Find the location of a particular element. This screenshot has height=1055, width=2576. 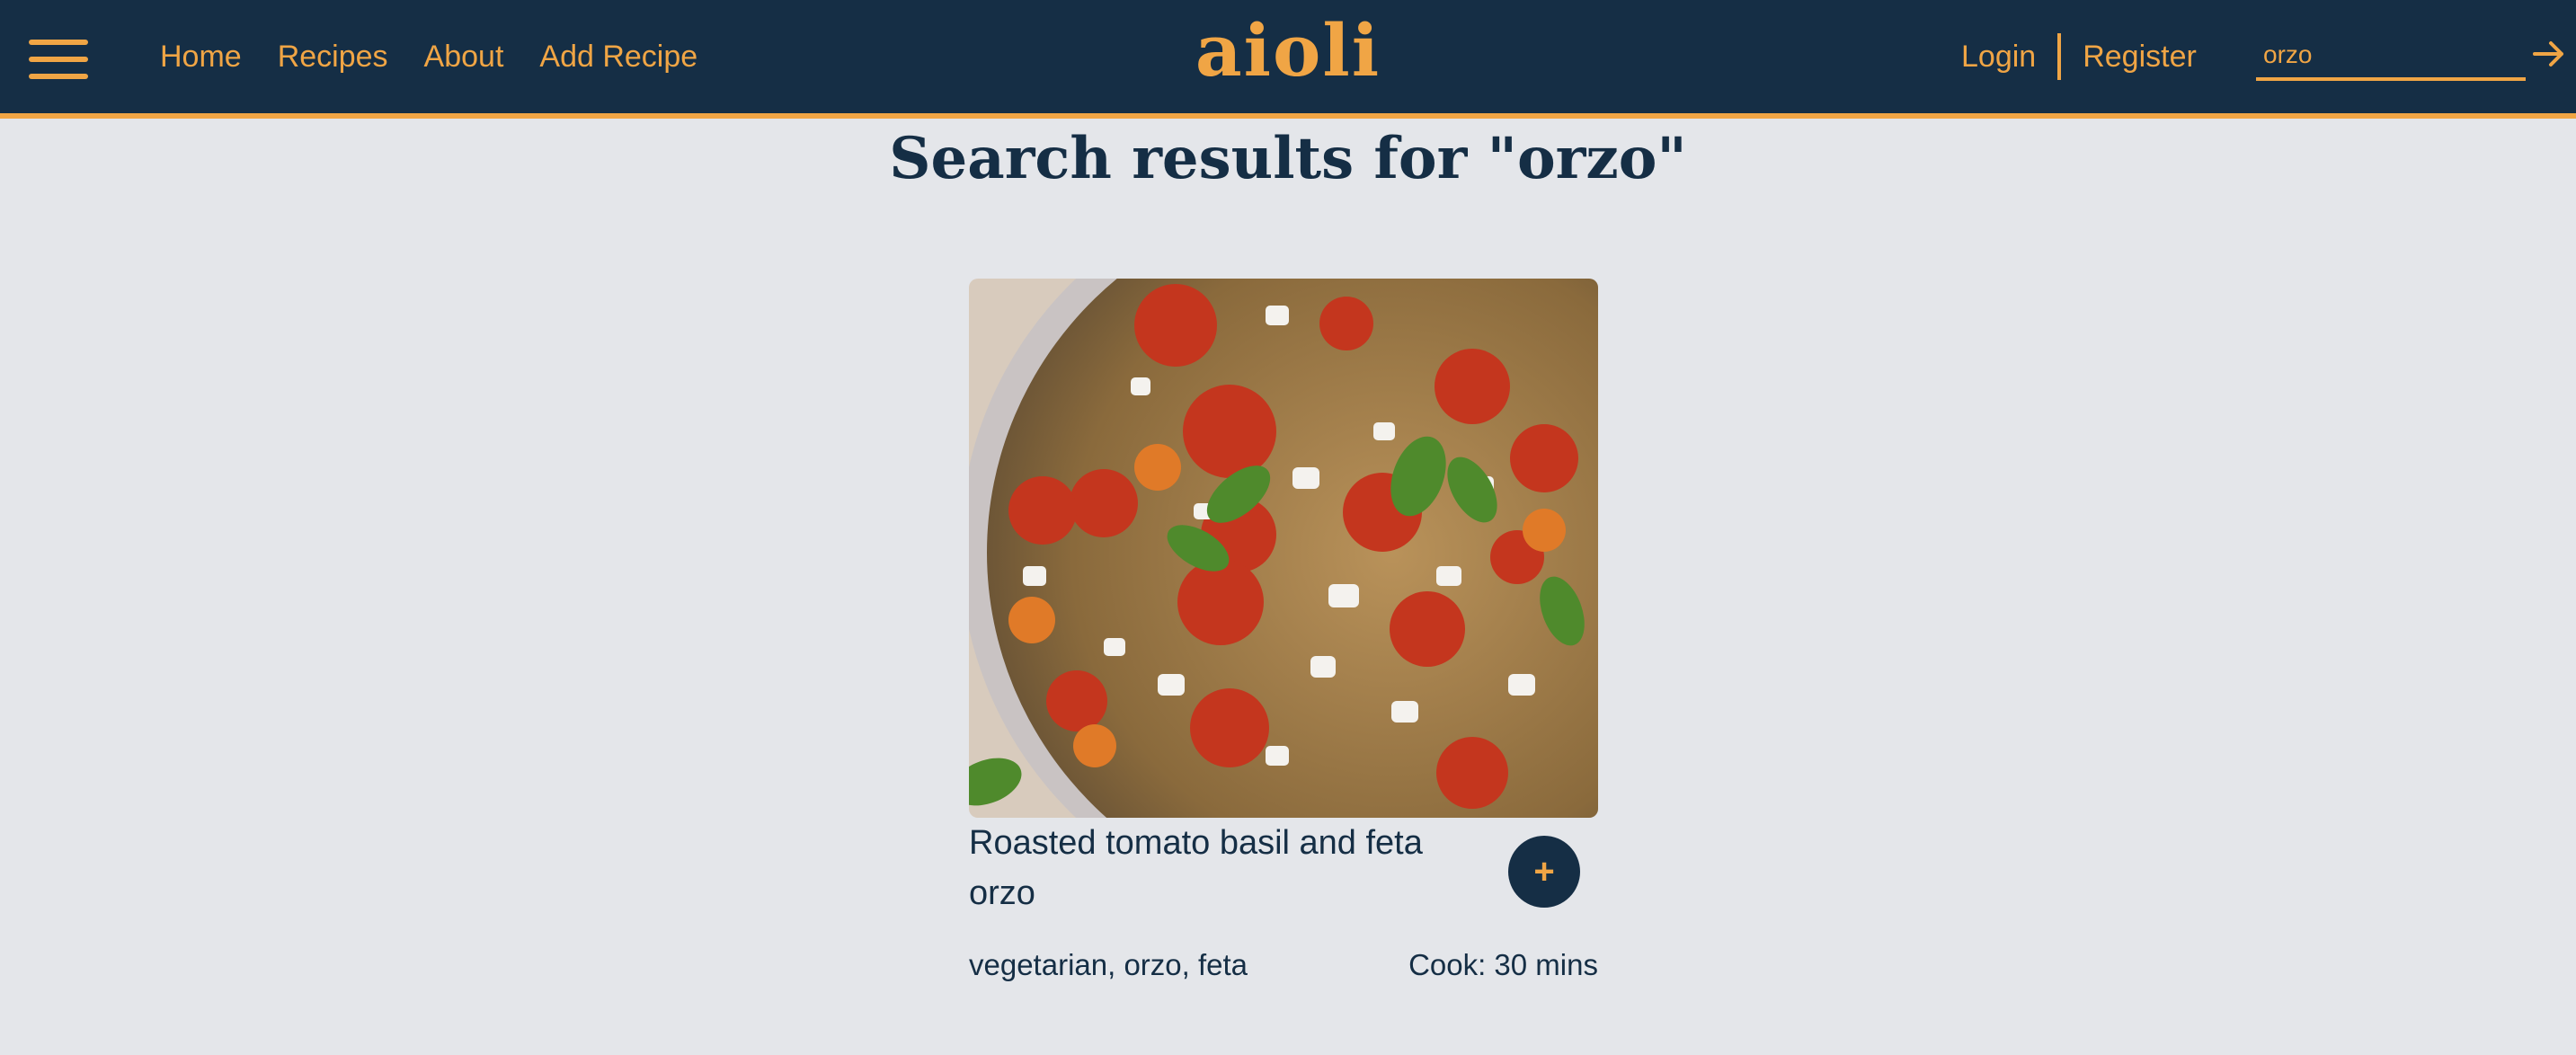

auth-divider is located at coordinates (2059, 56).